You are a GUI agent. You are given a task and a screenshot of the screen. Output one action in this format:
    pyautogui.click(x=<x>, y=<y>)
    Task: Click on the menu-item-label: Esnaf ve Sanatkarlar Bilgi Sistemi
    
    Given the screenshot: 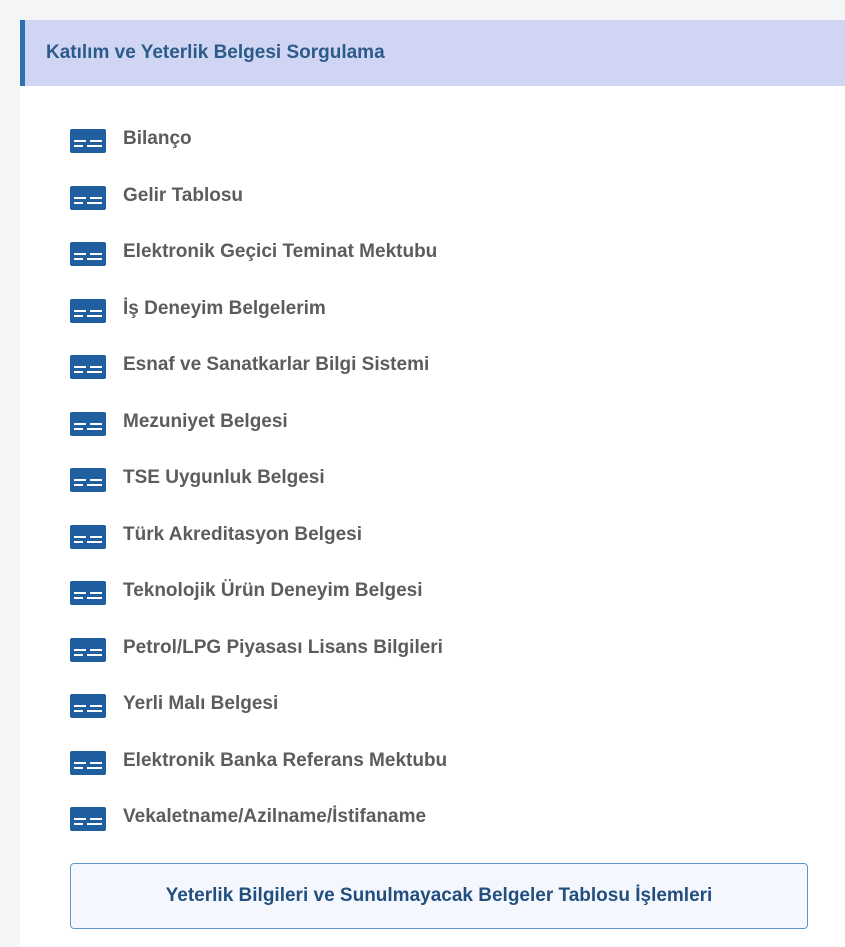 What is the action you would take?
    pyautogui.click(x=276, y=364)
    